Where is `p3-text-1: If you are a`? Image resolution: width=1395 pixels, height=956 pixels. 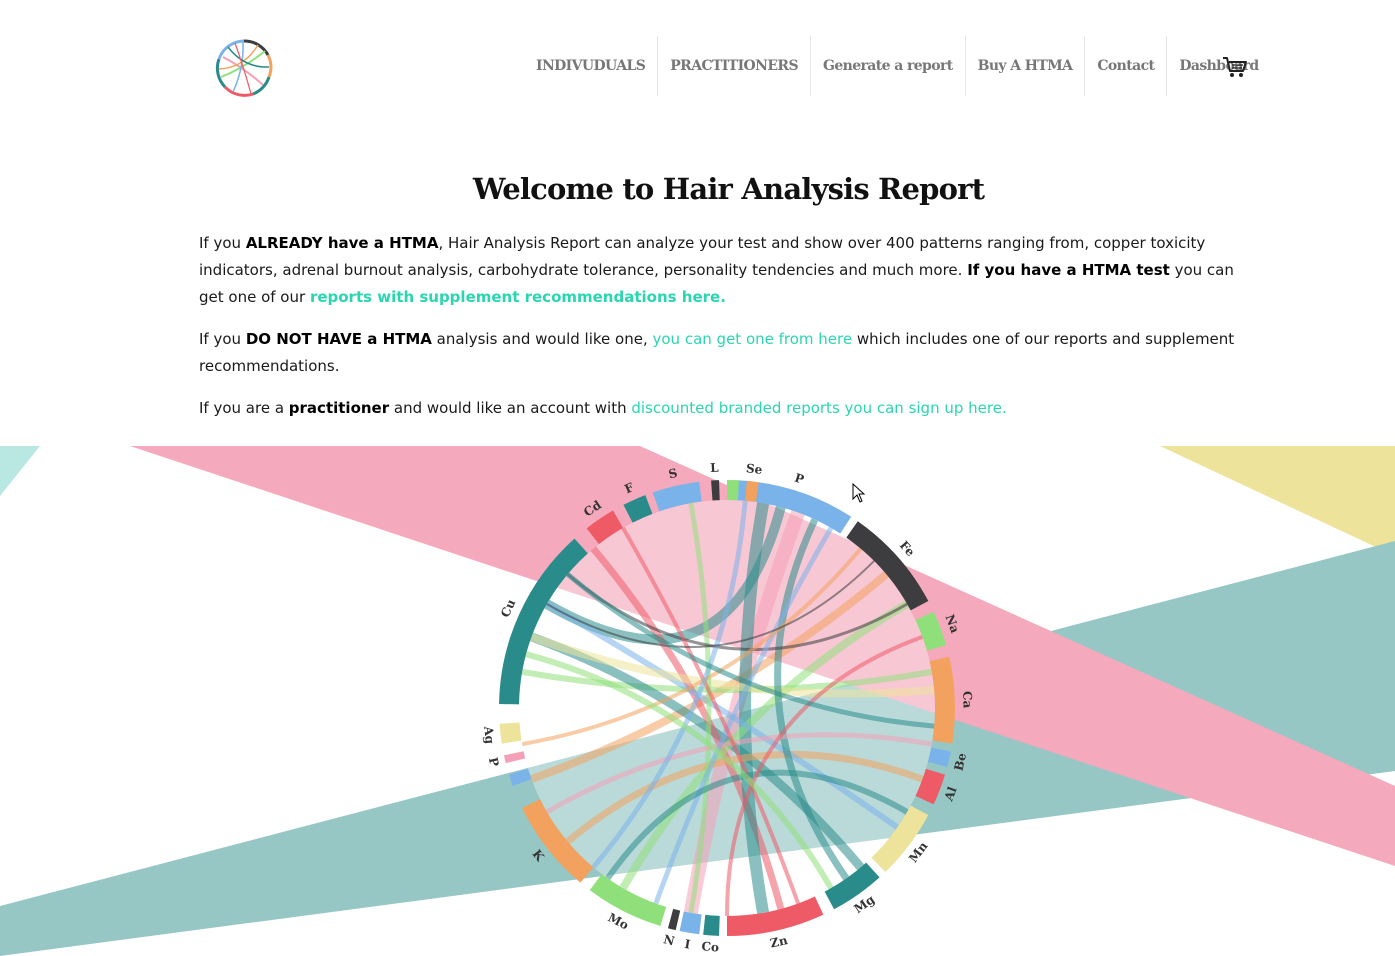
p3-text-1: If you are a is located at coordinates (244, 408).